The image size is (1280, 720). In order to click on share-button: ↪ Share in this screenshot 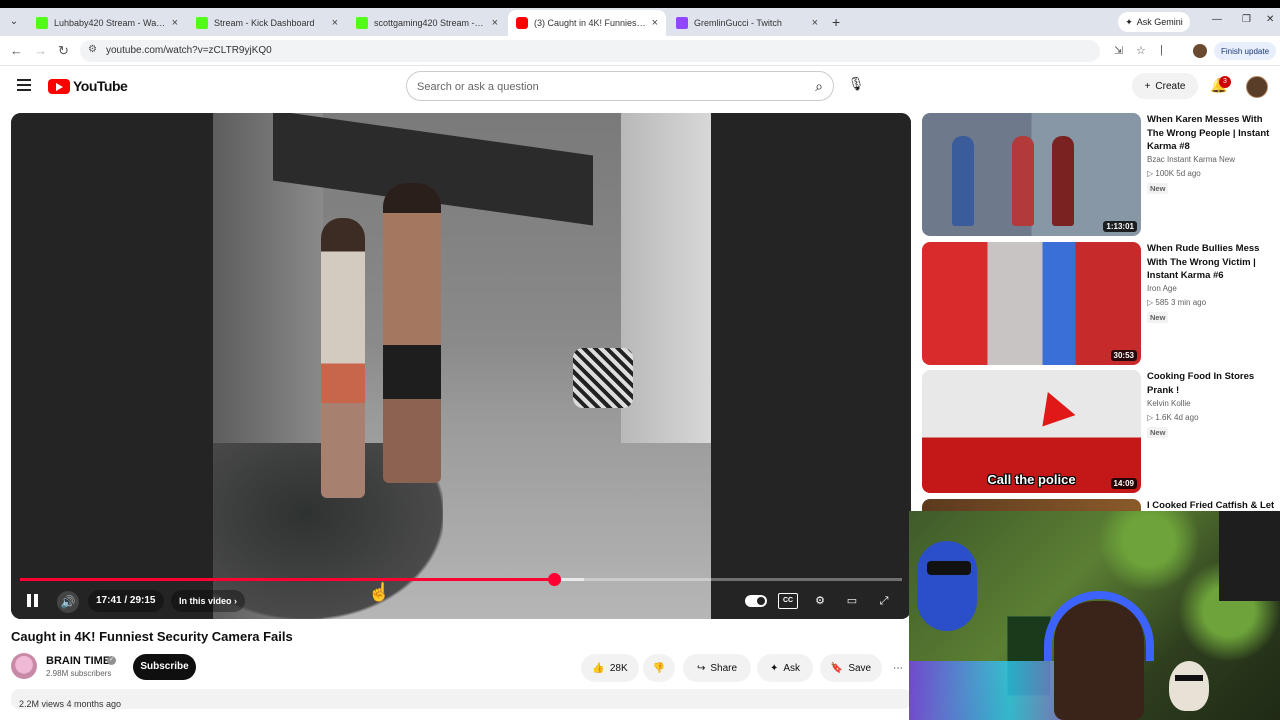, I will do `click(717, 668)`.